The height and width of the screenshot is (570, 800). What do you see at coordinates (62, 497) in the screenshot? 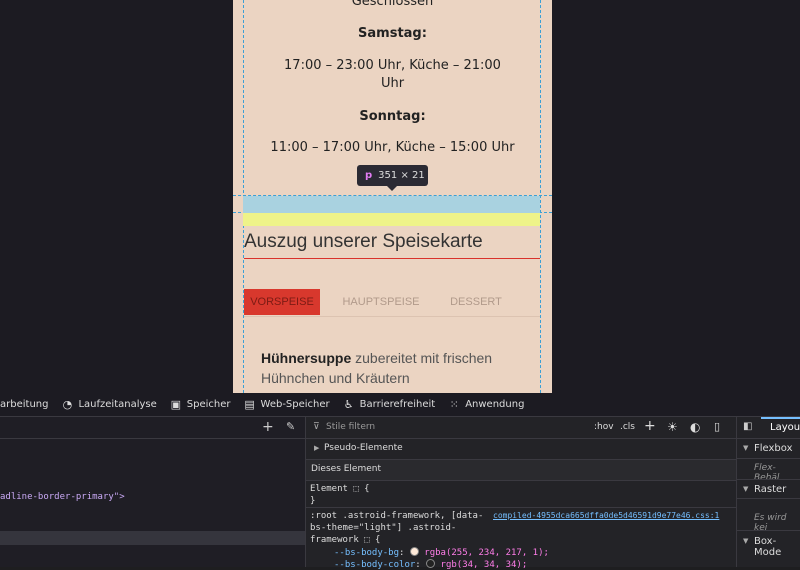
I see `markup-snippet: adline-border-primary">` at bounding box center [62, 497].